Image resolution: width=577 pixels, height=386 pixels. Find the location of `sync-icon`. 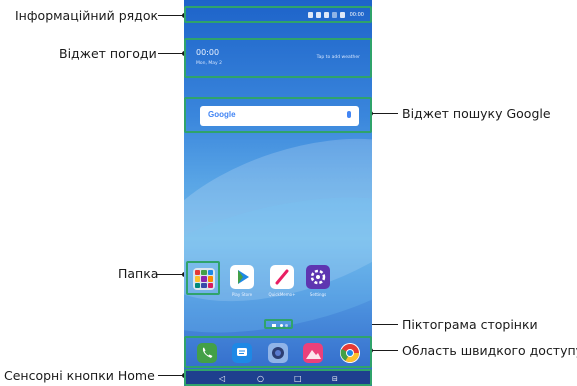

sync-icon is located at coordinates (318, 15).